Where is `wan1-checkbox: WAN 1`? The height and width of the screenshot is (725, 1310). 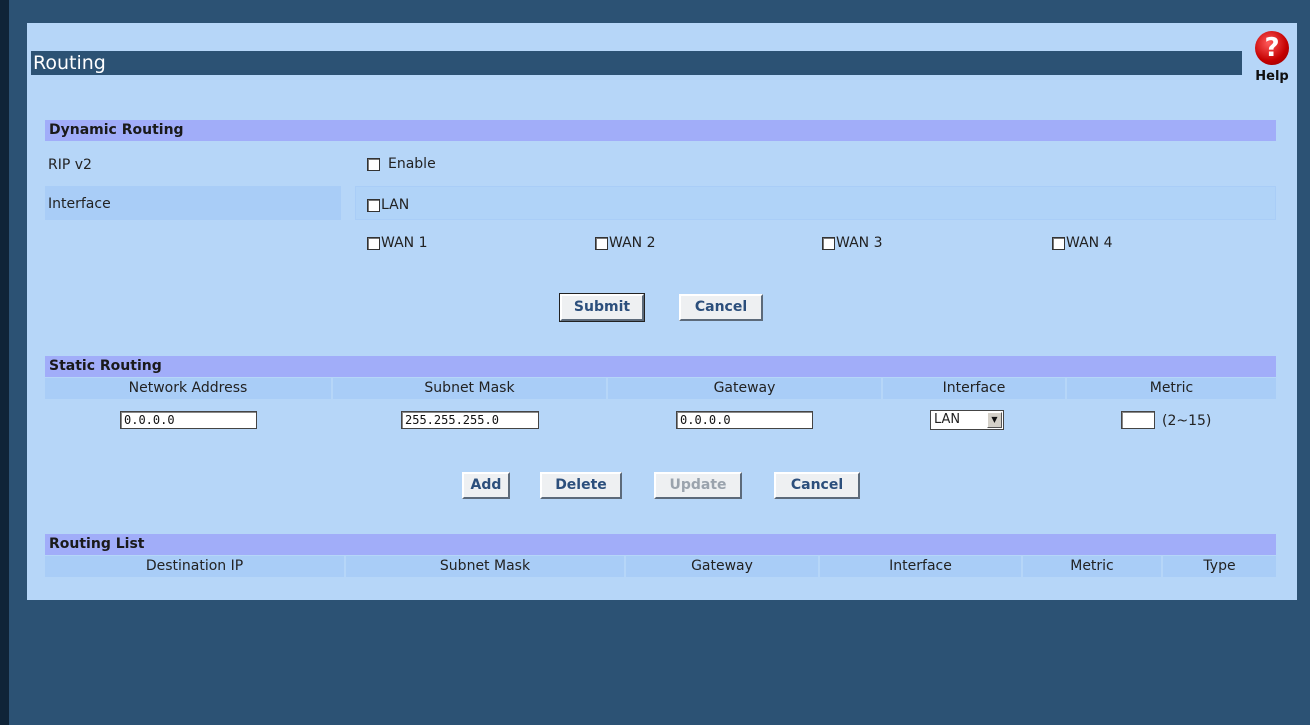 wan1-checkbox: WAN 1 is located at coordinates (397, 243).